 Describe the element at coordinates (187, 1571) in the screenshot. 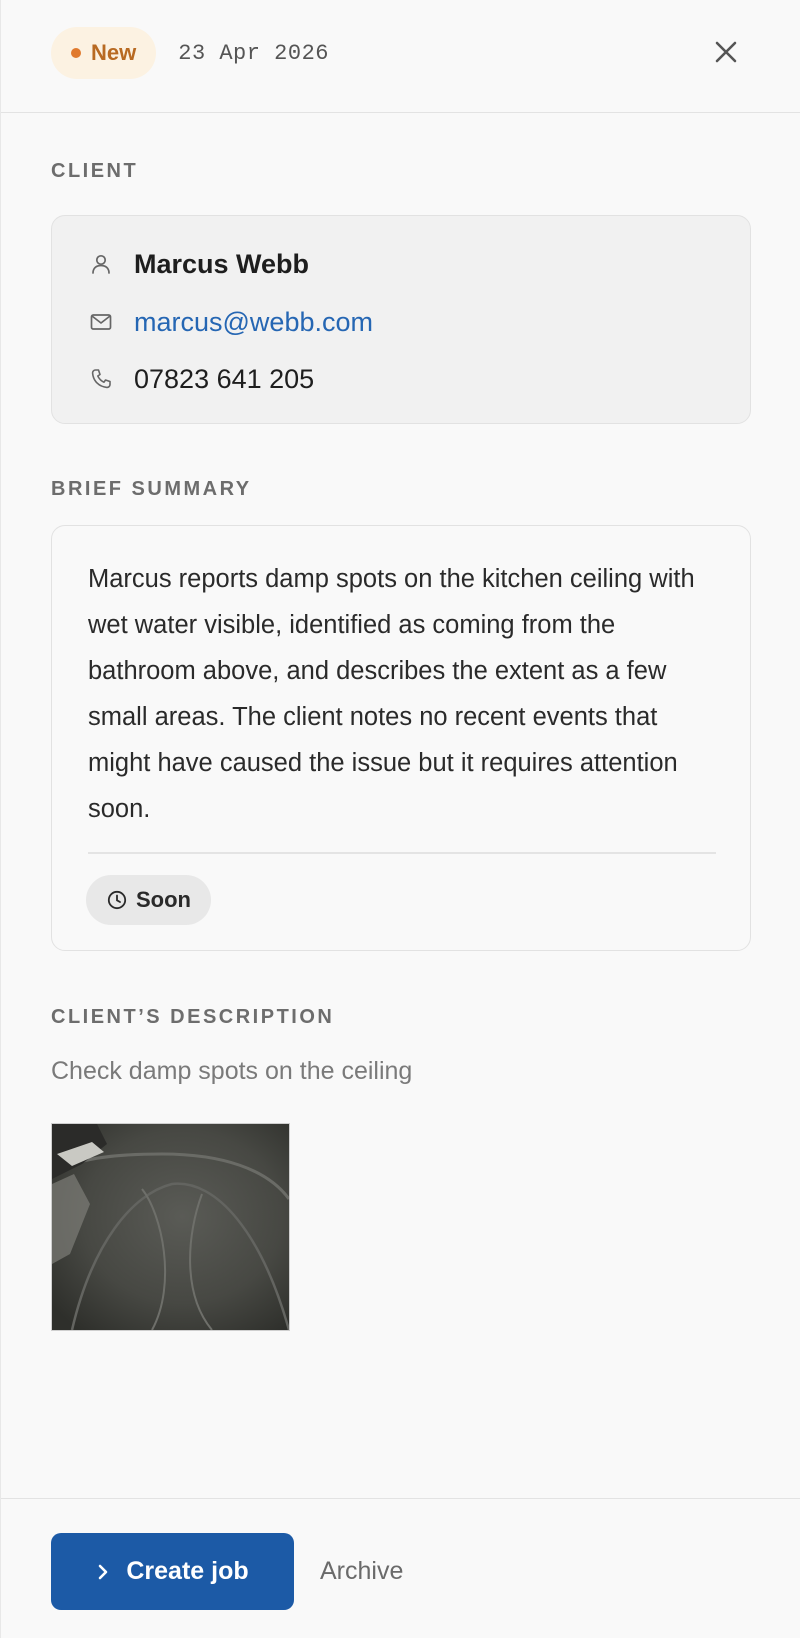

I see `create-job-label: Create job` at that location.